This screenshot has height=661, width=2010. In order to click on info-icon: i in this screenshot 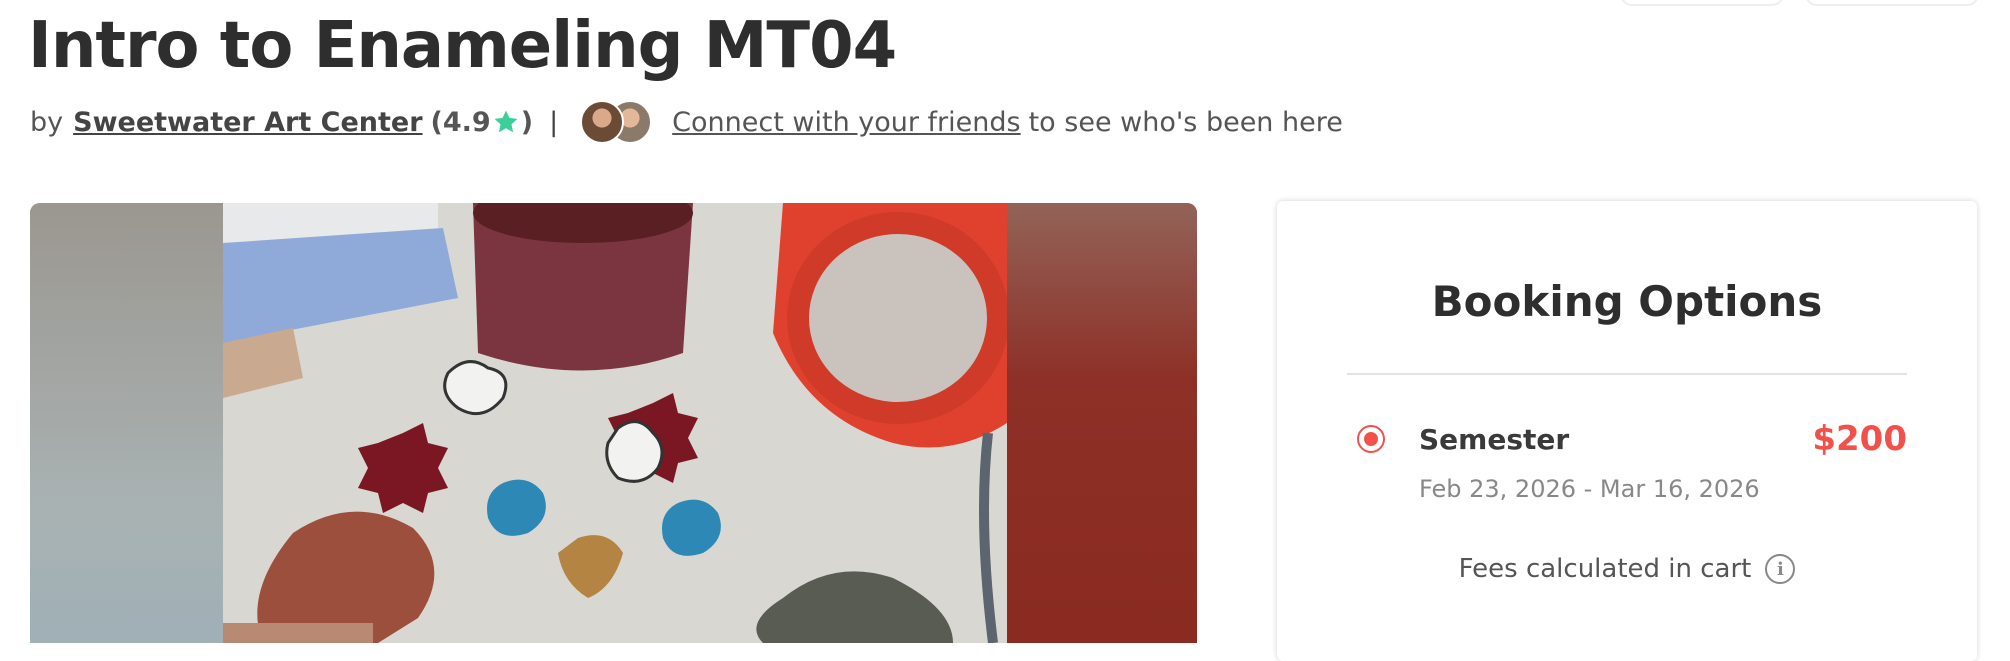, I will do `click(1780, 569)`.